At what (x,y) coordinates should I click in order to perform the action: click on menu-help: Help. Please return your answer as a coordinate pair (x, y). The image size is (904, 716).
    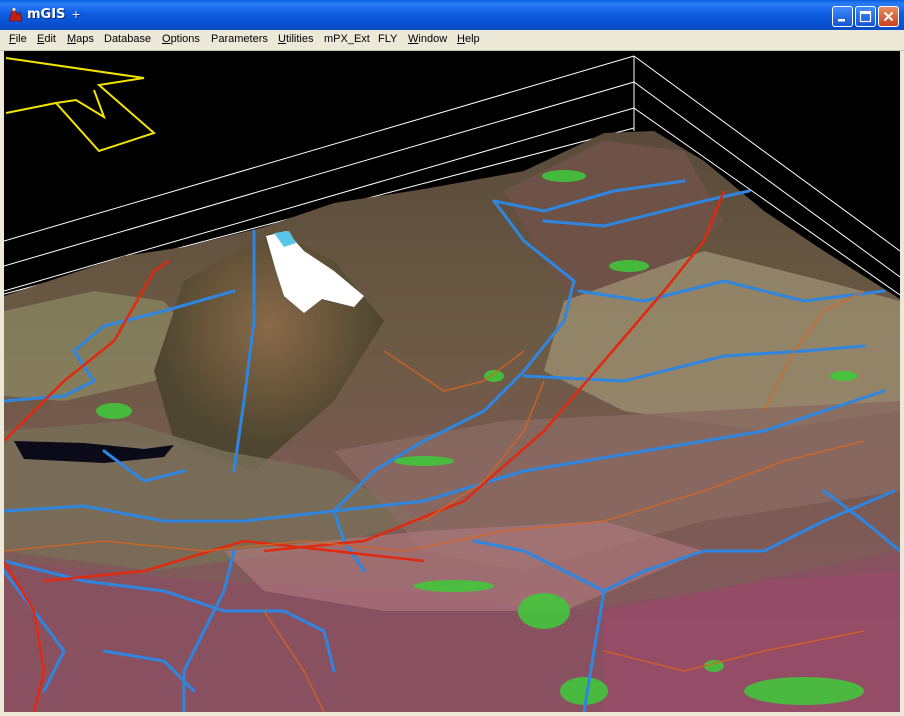
    Looking at the image, I should click on (468, 39).